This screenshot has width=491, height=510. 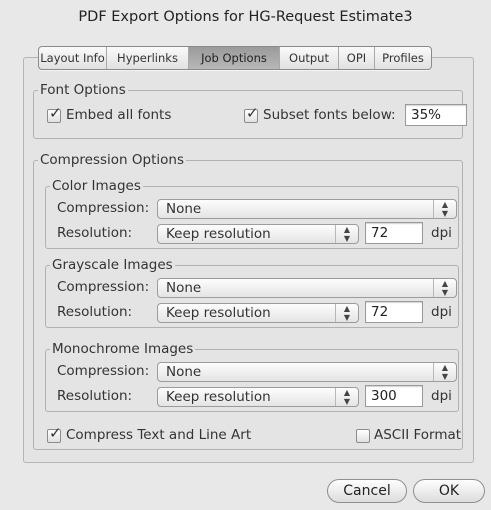 What do you see at coordinates (307, 209) in the screenshot?
I see `color-compression-popup: None ▲ ▼` at bounding box center [307, 209].